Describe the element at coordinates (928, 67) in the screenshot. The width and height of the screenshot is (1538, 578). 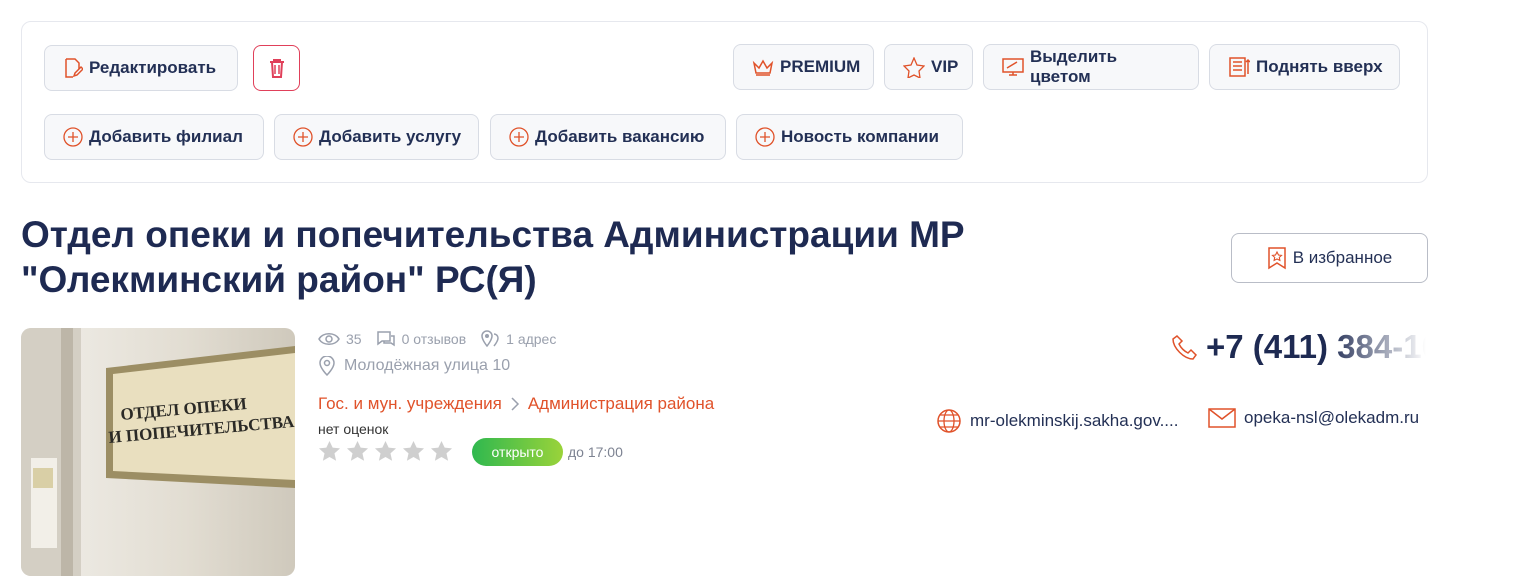
I see `vip-button: VIP` at that location.